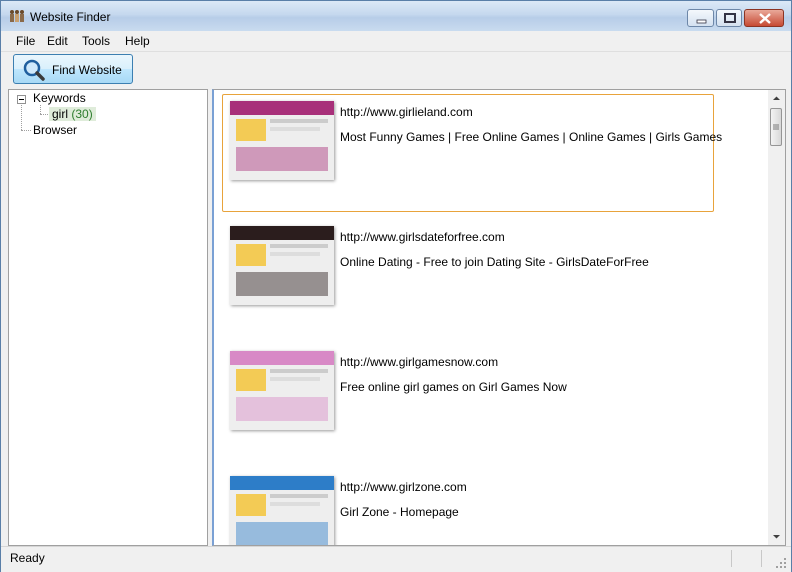  Describe the element at coordinates (82, 114) in the screenshot. I see `keyword-count: (30)` at that location.